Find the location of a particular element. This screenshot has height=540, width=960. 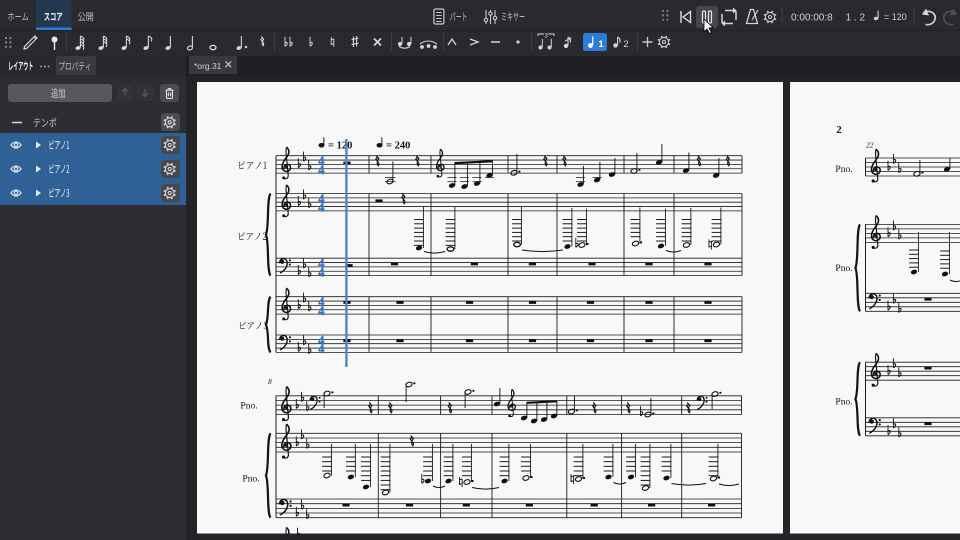

svg-text: 1 is located at coordinates (601, 44).